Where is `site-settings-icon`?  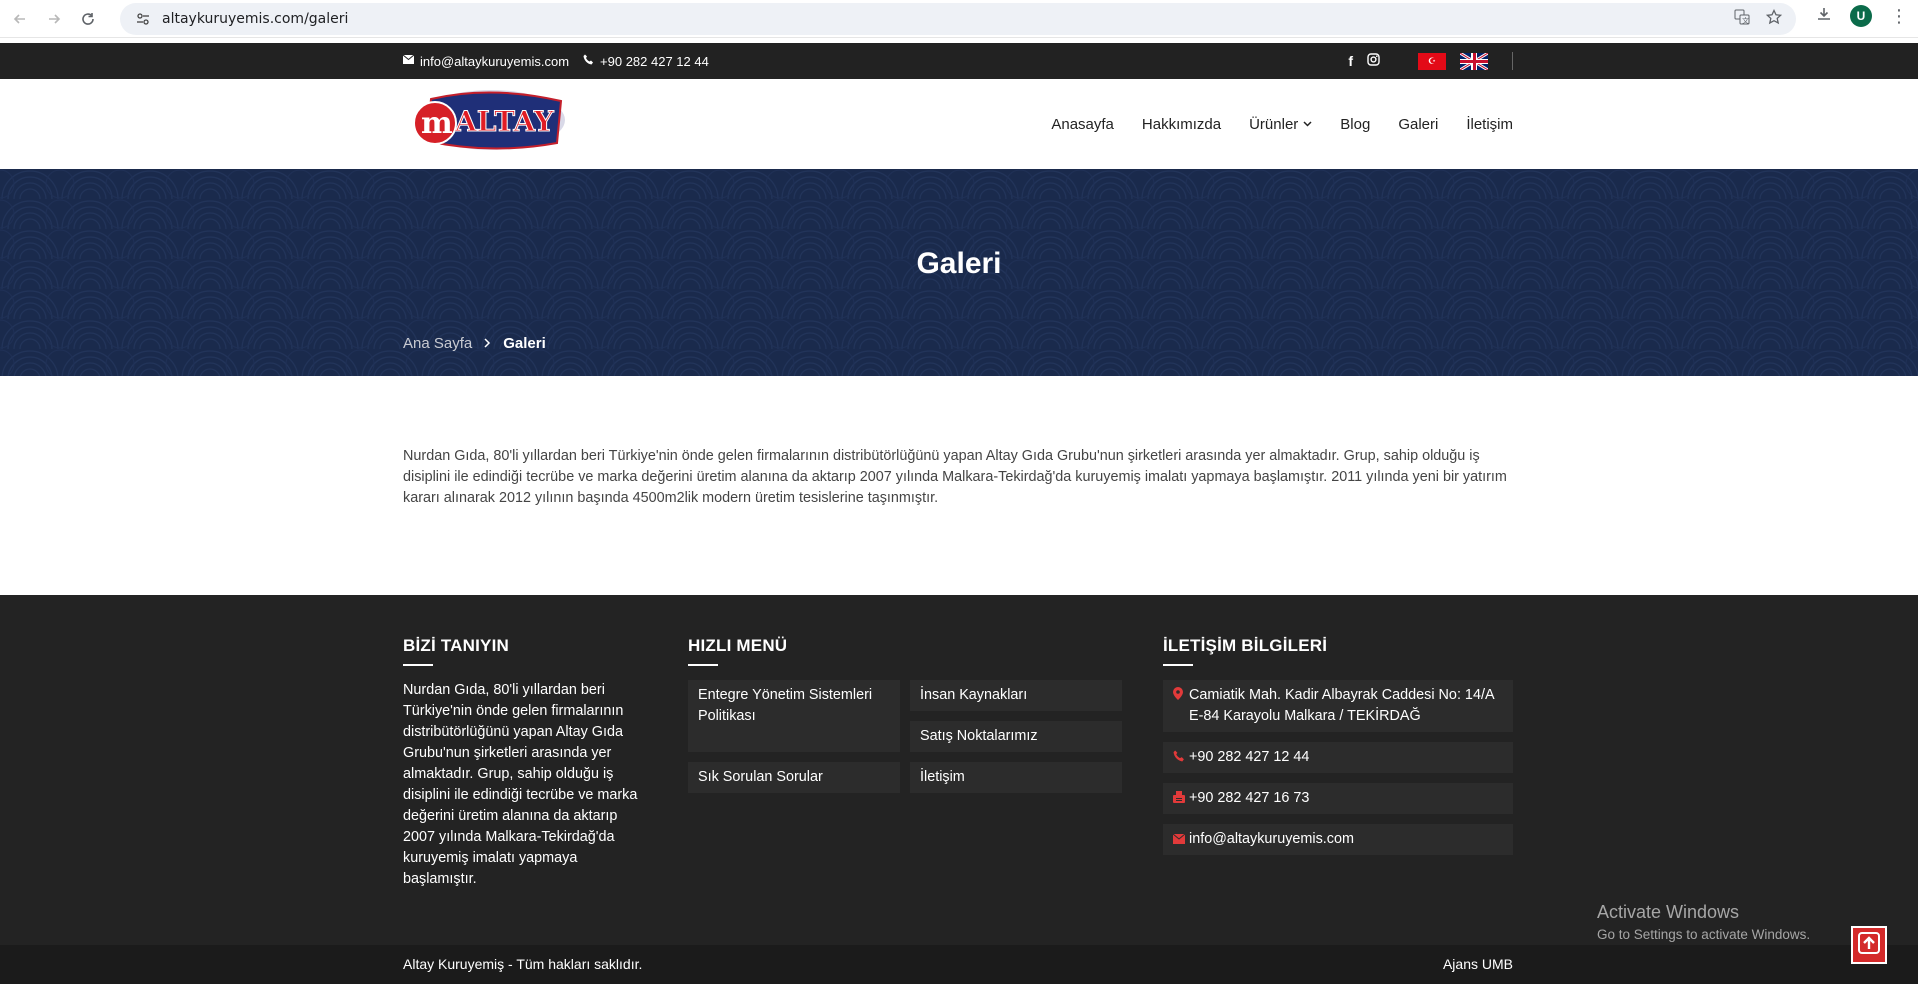 site-settings-icon is located at coordinates (143, 19).